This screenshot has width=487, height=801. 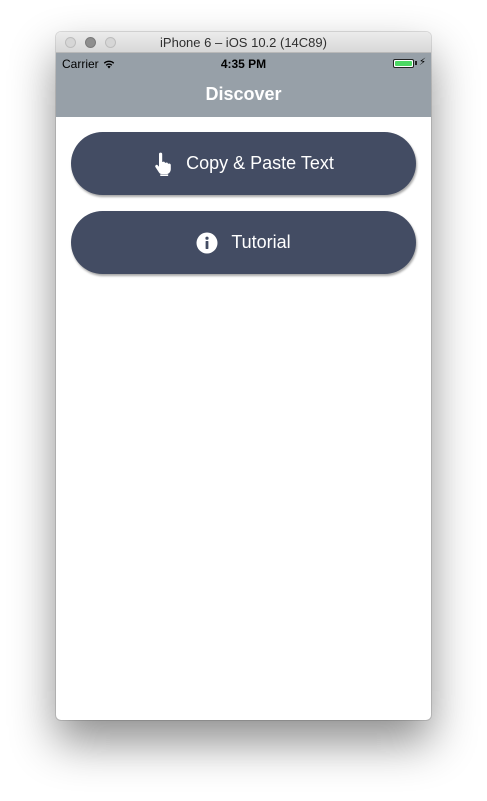 I want to click on window-title: iPhone 6 – iOS 10.2 (14C89), so click(x=243, y=42).